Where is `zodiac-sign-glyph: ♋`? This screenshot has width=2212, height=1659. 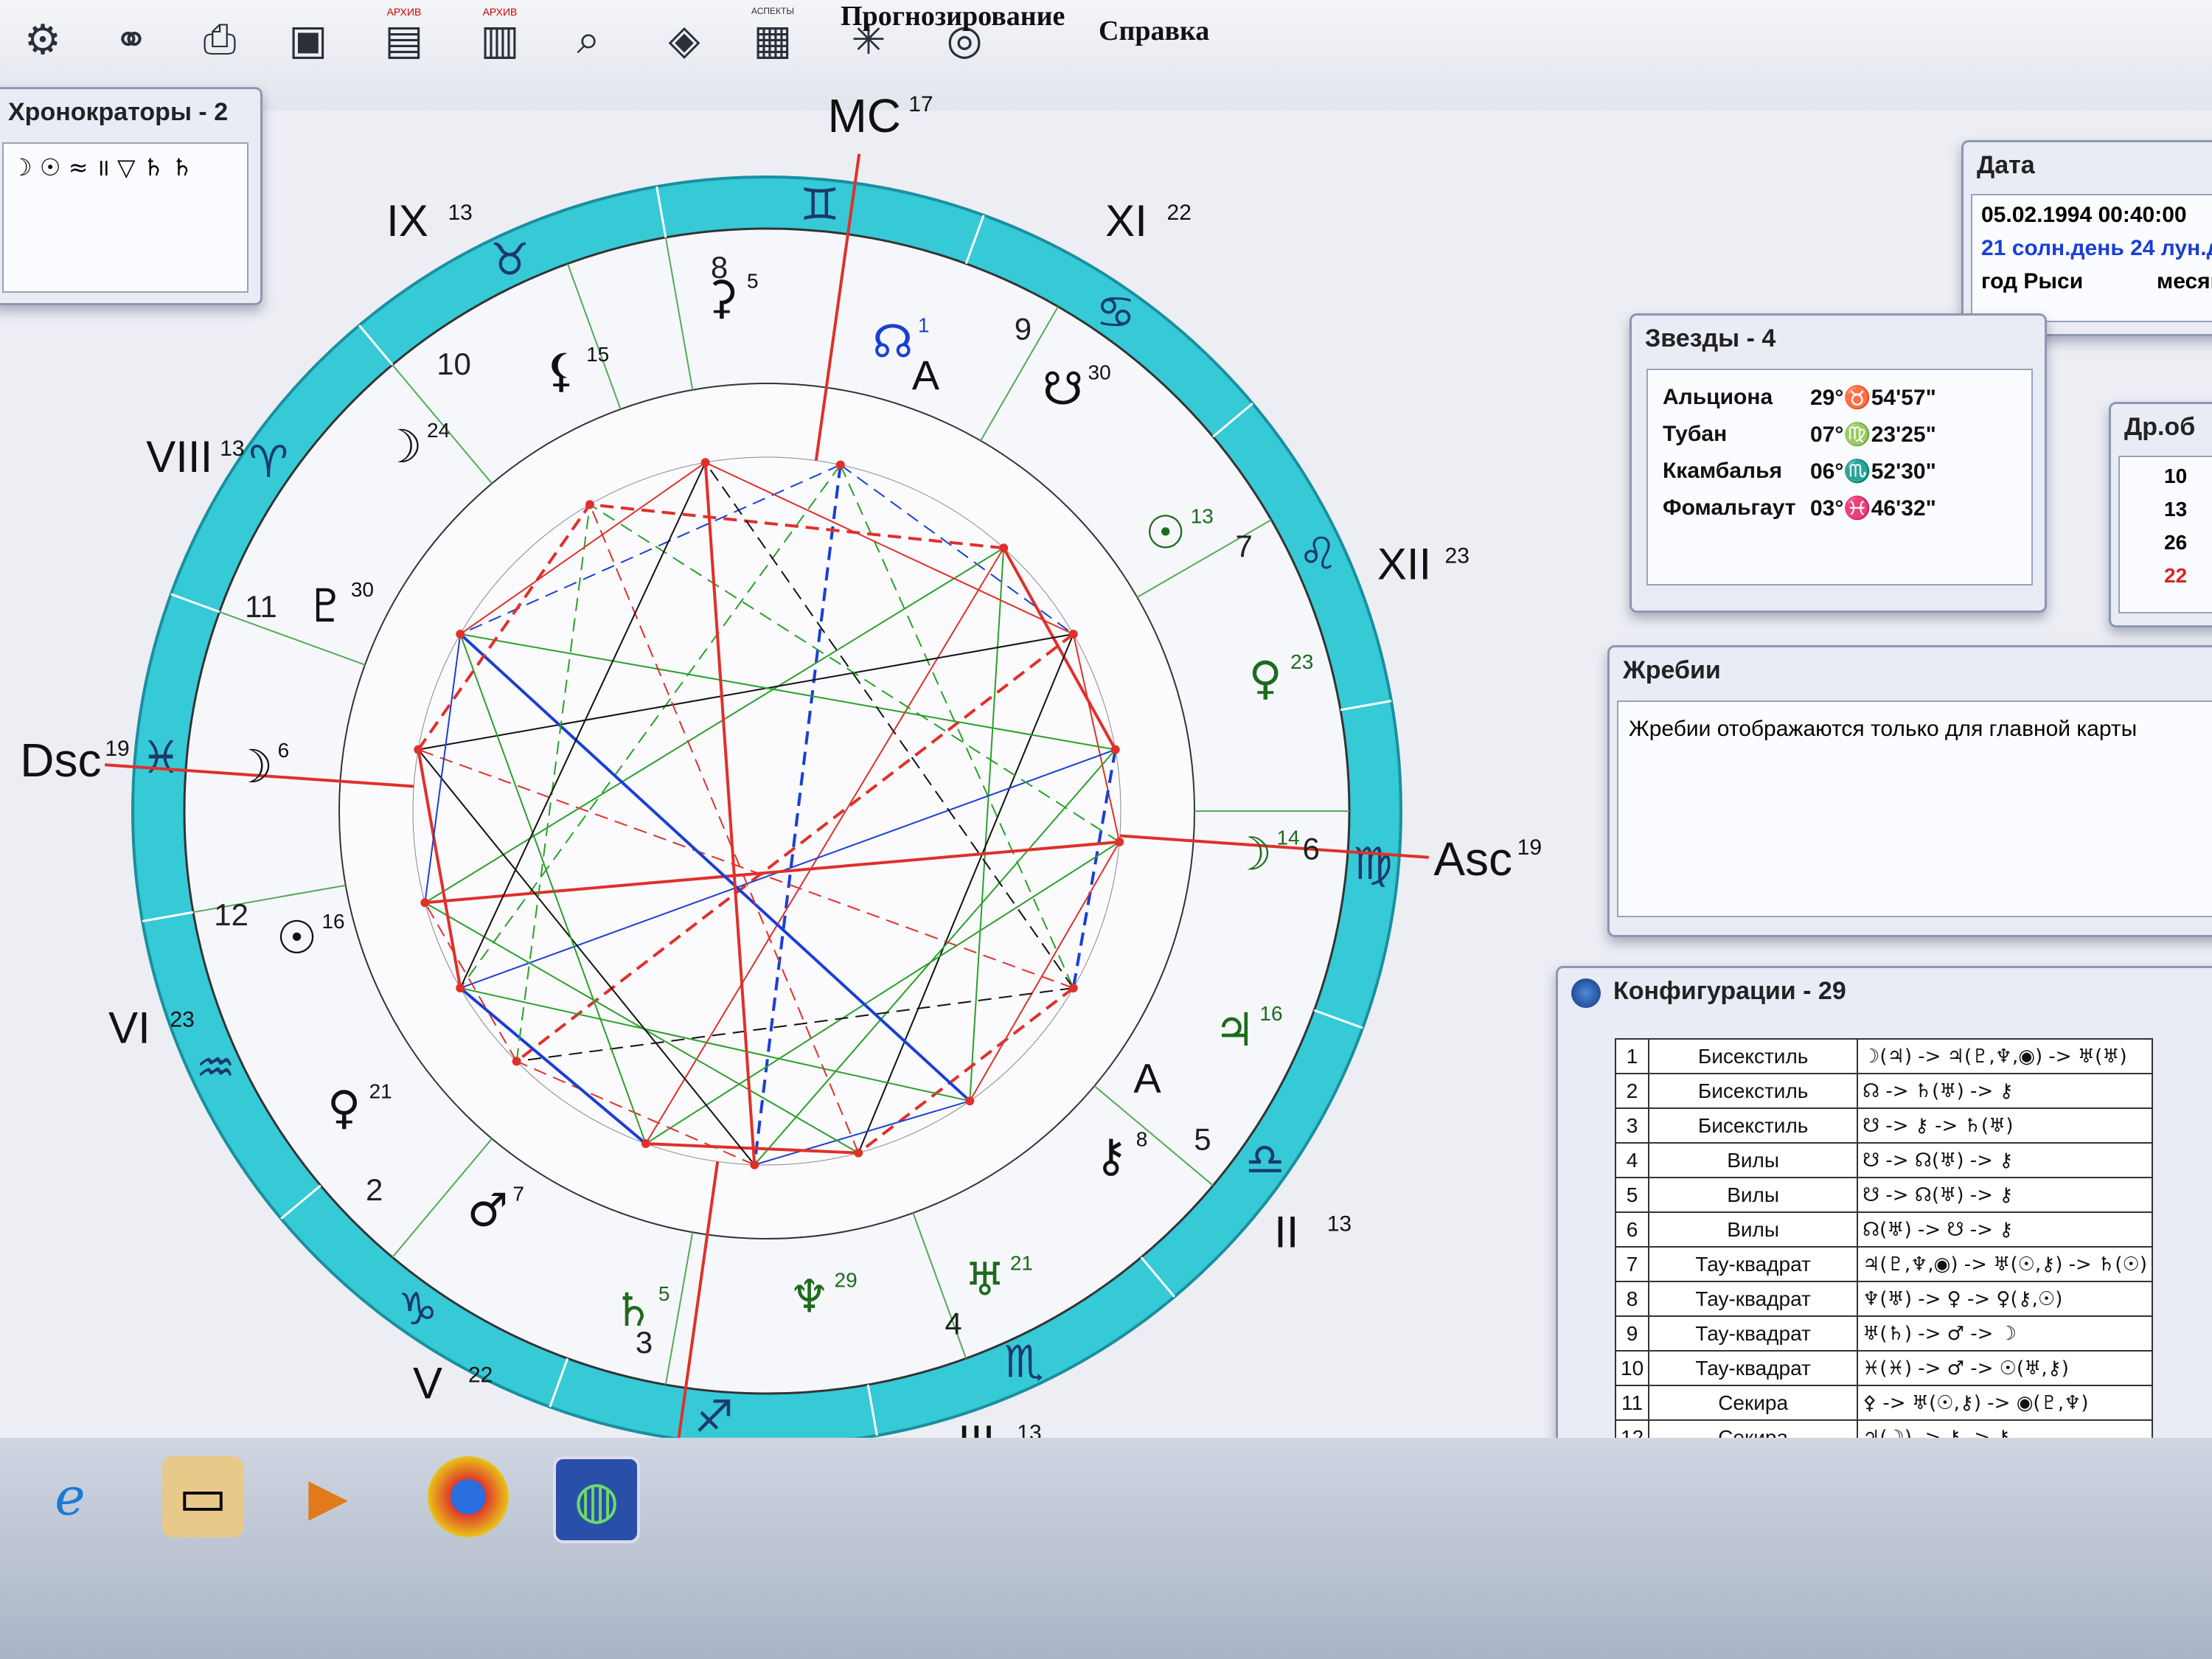 zodiac-sign-glyph: ♋ is located at coordinates (1115, 312).